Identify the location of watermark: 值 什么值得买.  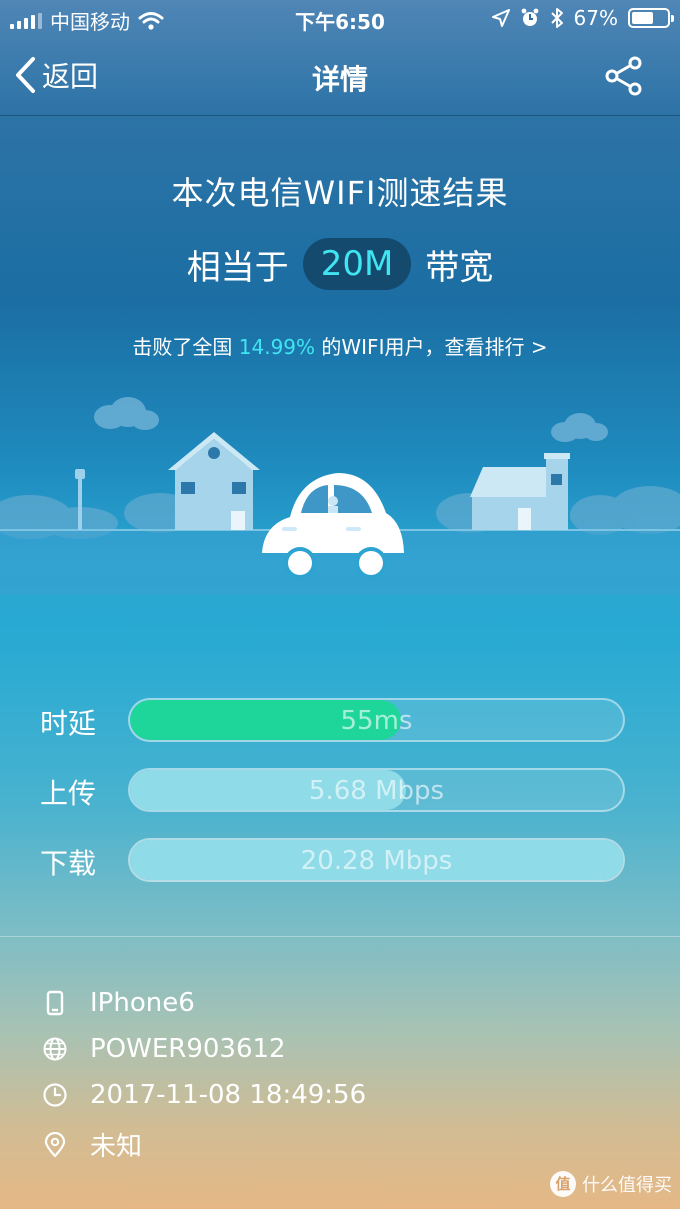
(611, 1184).